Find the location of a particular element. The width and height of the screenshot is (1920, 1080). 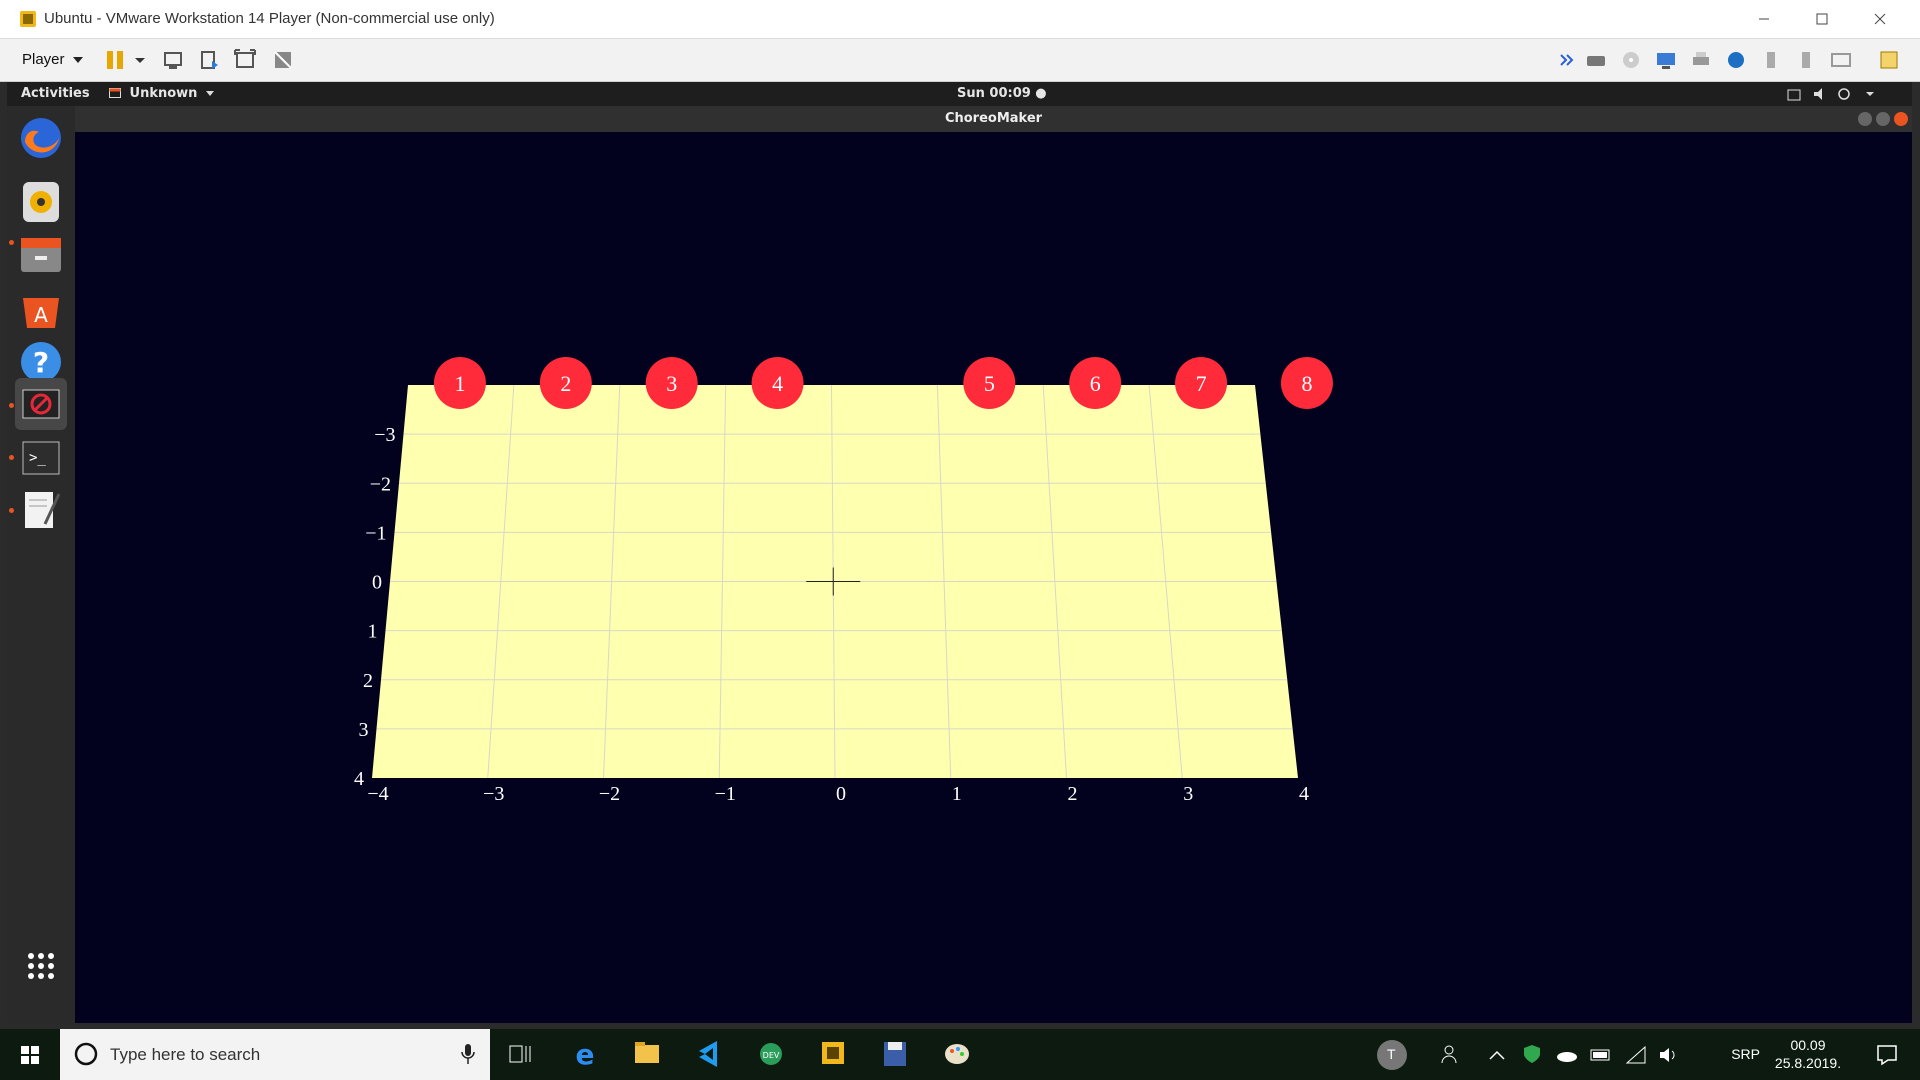

y-tick-label: −2 is located at coordinates (380, 484).